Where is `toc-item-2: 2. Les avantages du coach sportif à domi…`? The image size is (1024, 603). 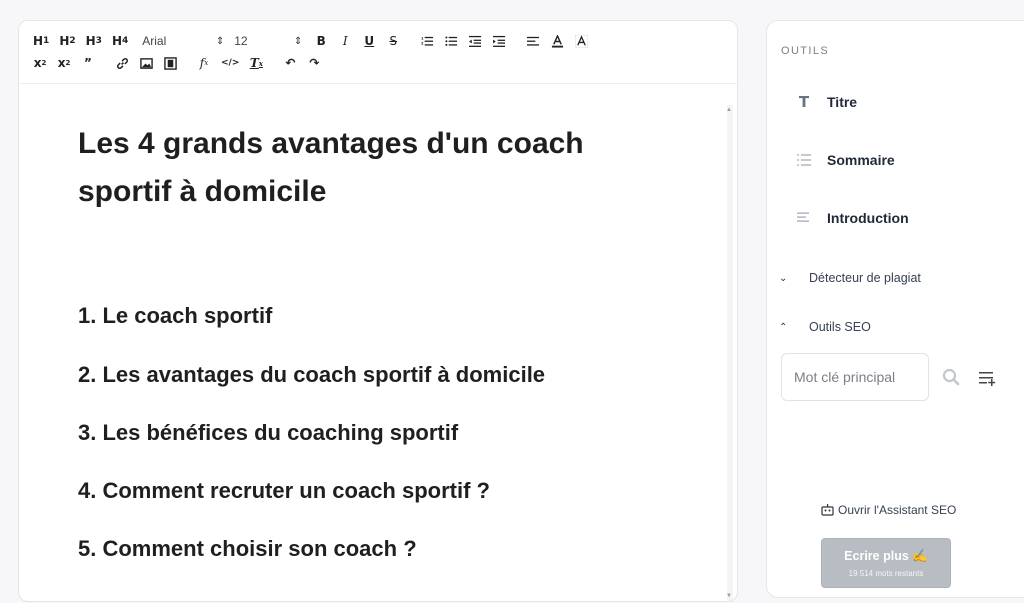
toc-item-2: 2. Les avantages du coach sportif à domi… is located at coordinates (311, 375).